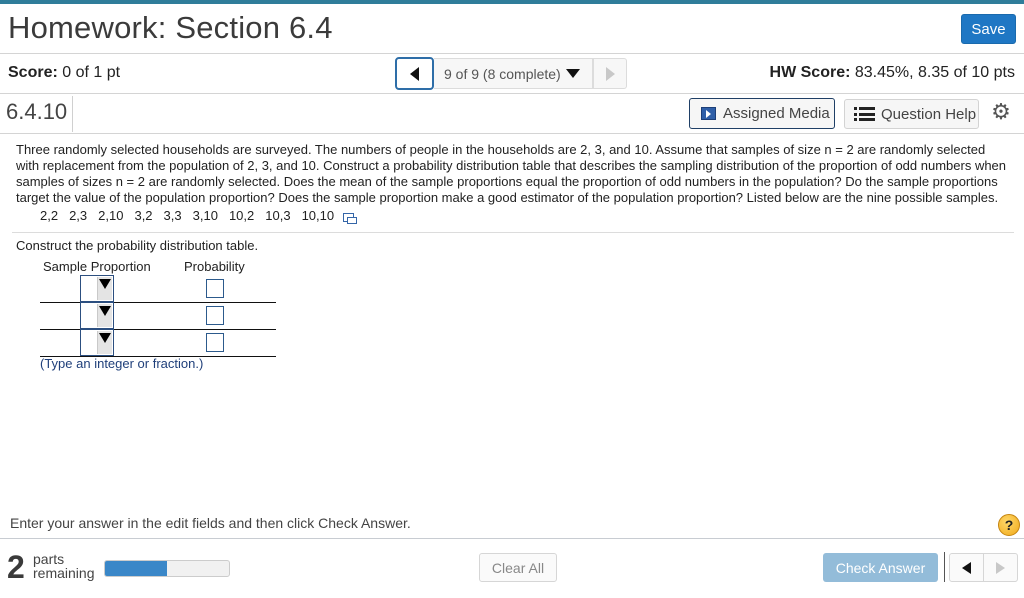 Image resolution: width=1024 pixels, height=598 pixels. I want to click on video-icon, so click(708, 113).